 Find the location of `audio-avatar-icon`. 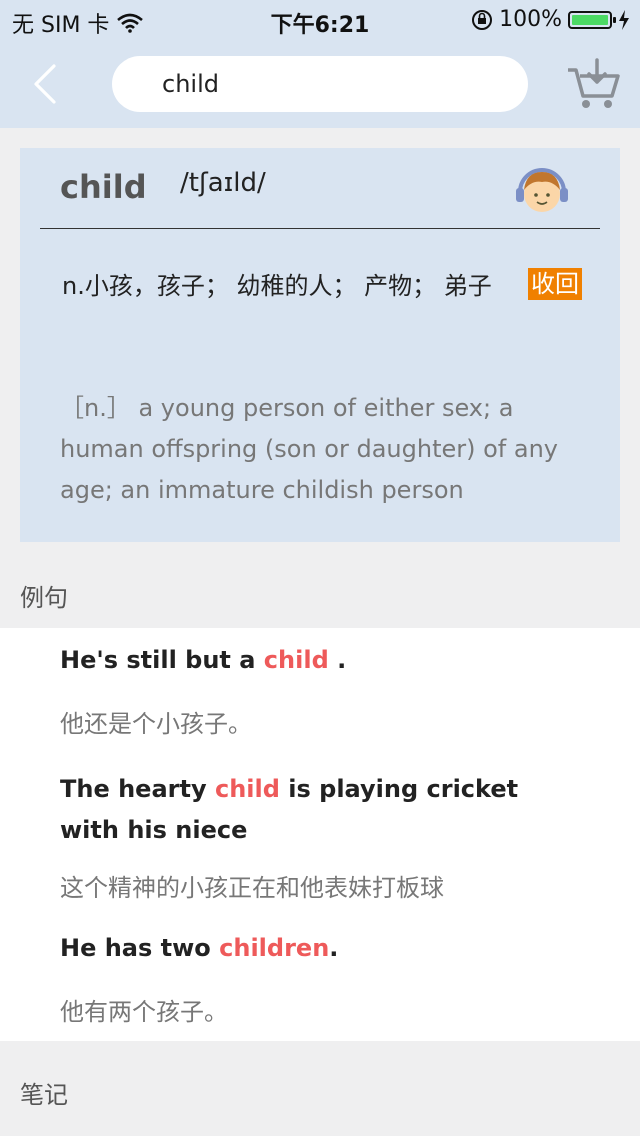

audio-avatar-icon is located at coordinates (542, 188).